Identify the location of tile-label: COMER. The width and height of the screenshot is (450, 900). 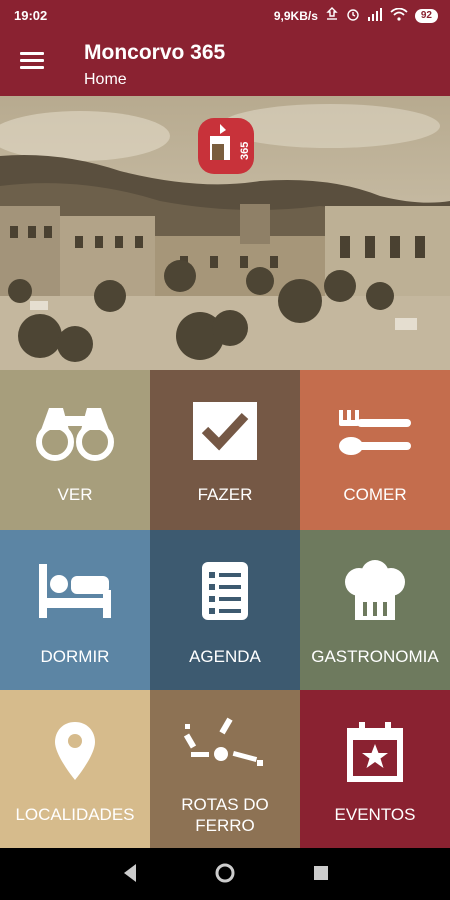
(375, 494).